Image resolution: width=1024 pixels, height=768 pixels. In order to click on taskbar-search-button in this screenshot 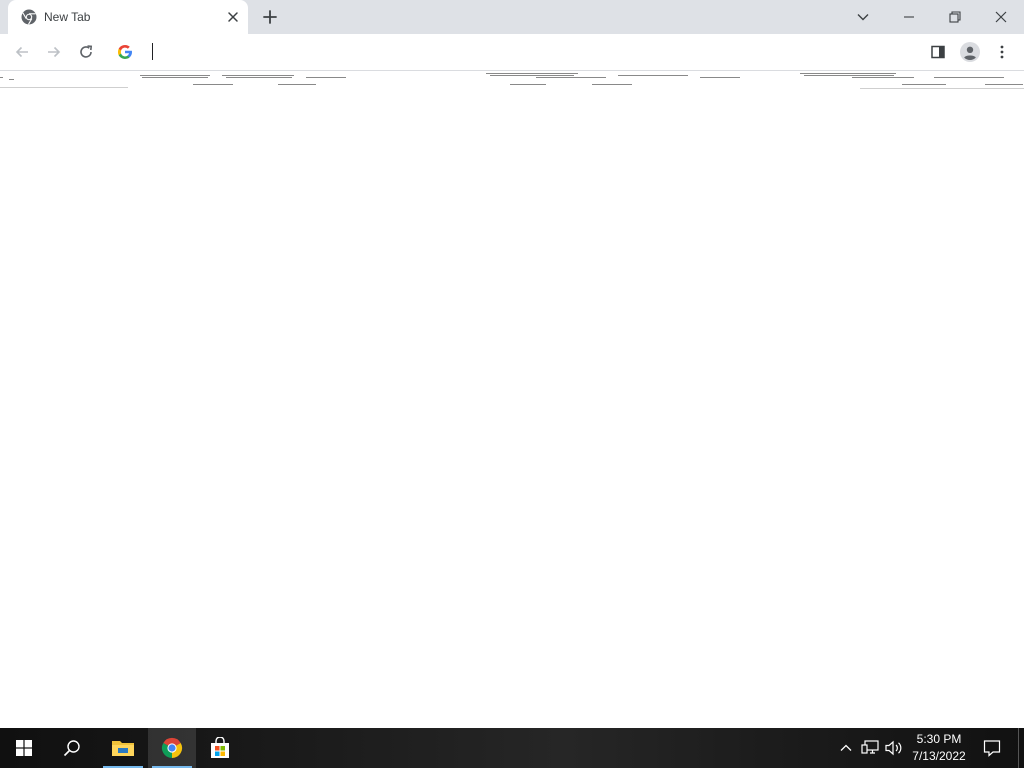, I will do `click(72, 748)`.